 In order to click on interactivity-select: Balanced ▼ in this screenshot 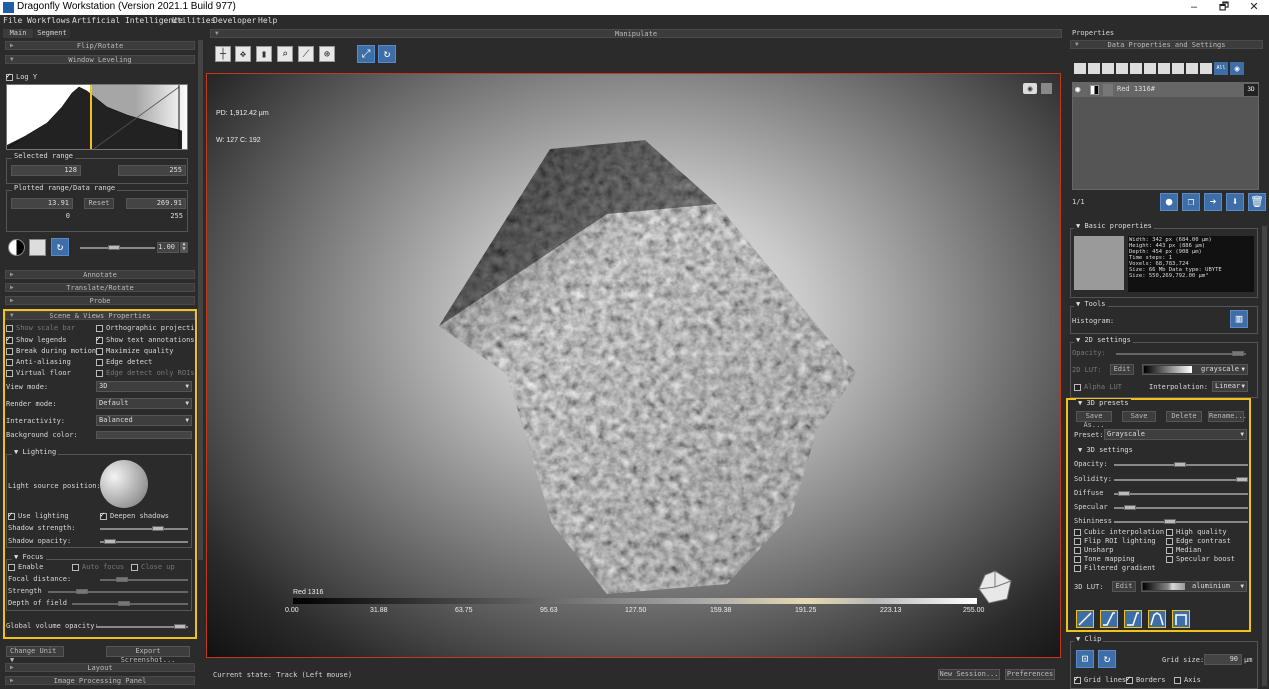, I will do `click(144, 420)`.